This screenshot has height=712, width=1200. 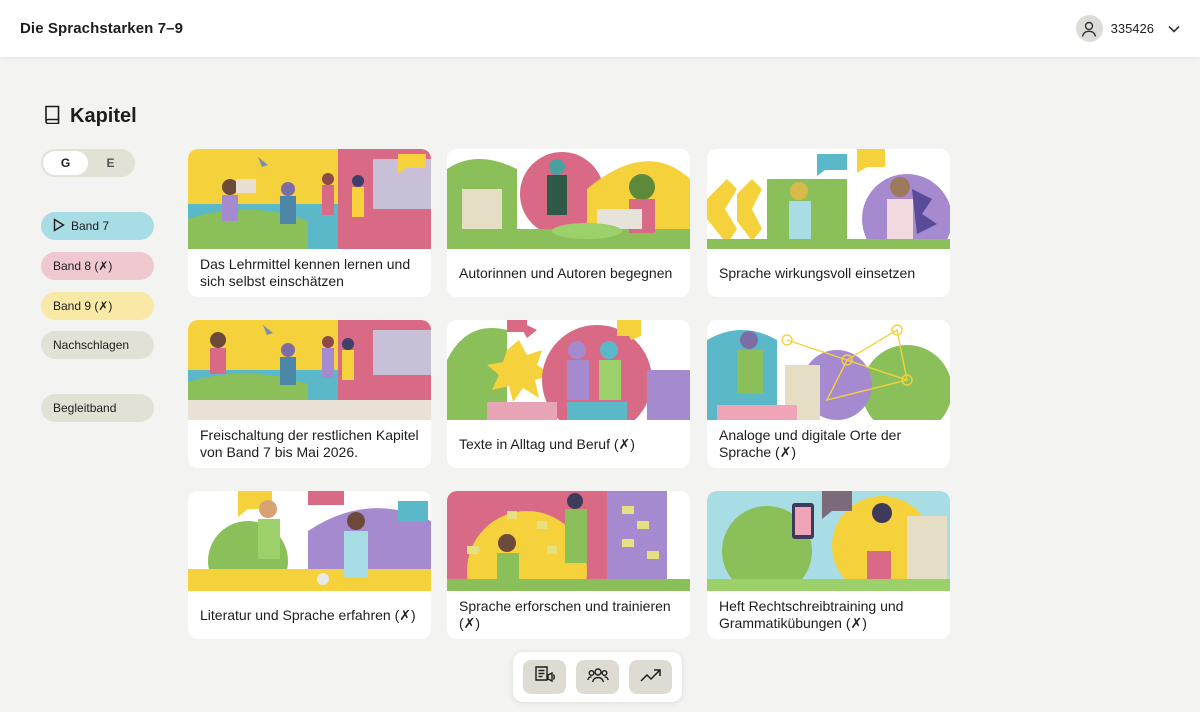 I want to click on chapter-title: Literatur und Sprache erfahren (✗), so click(x=308, y=614).